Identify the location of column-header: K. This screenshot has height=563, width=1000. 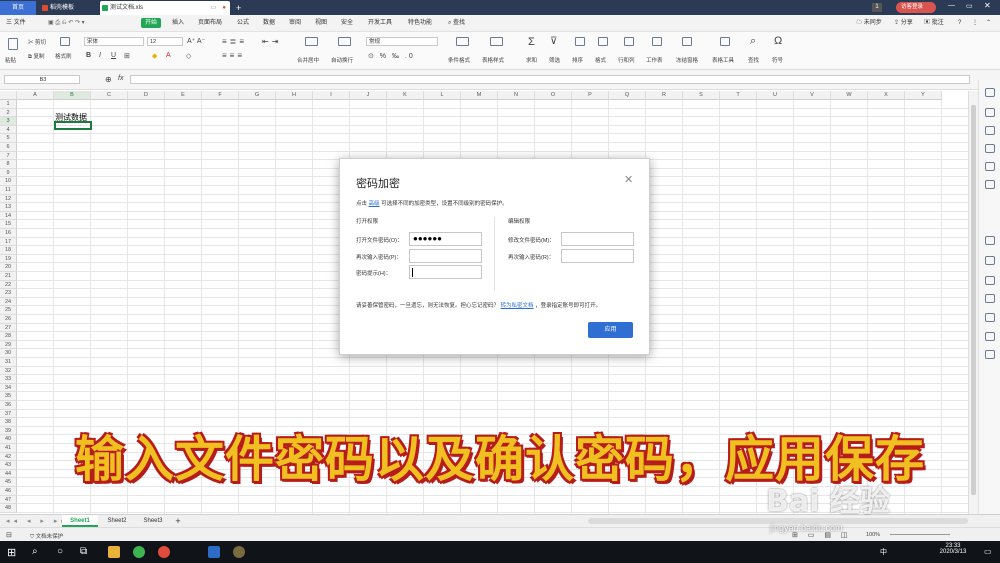
(405, 95).